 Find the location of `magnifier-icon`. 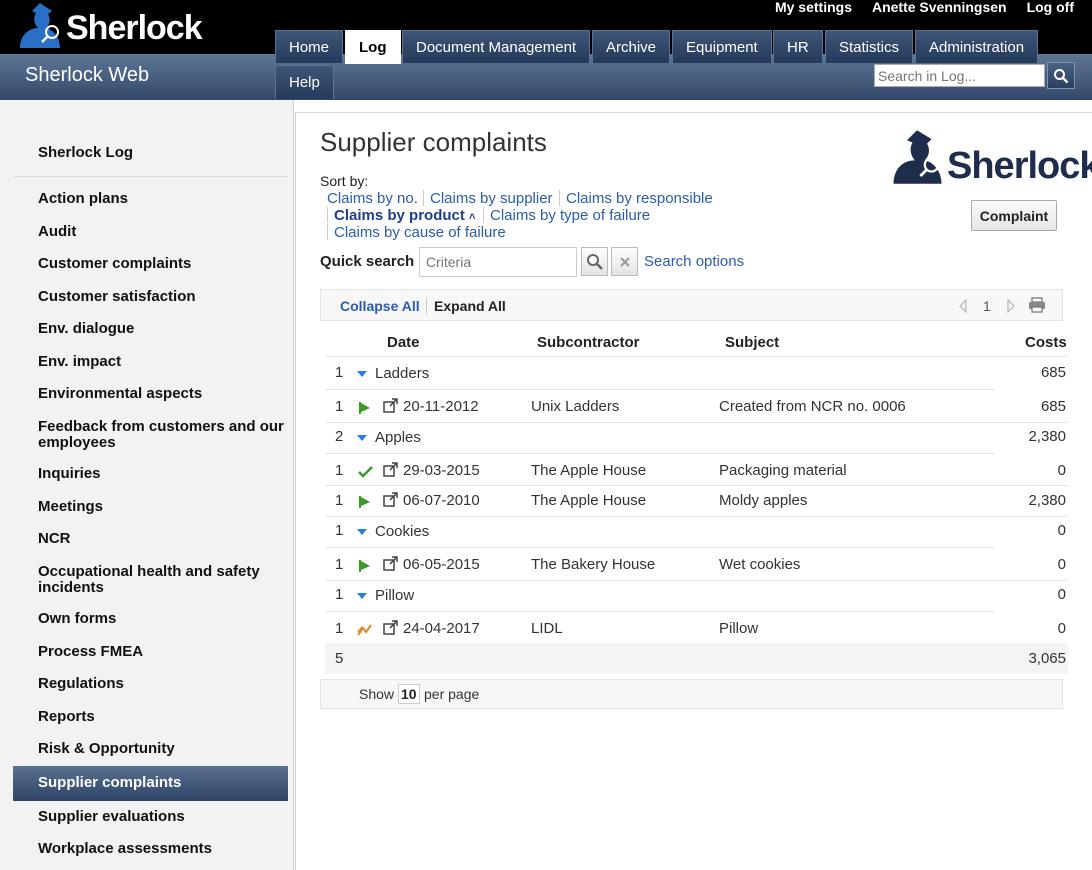

magnifier-icon is located at coordinates (594, 261).